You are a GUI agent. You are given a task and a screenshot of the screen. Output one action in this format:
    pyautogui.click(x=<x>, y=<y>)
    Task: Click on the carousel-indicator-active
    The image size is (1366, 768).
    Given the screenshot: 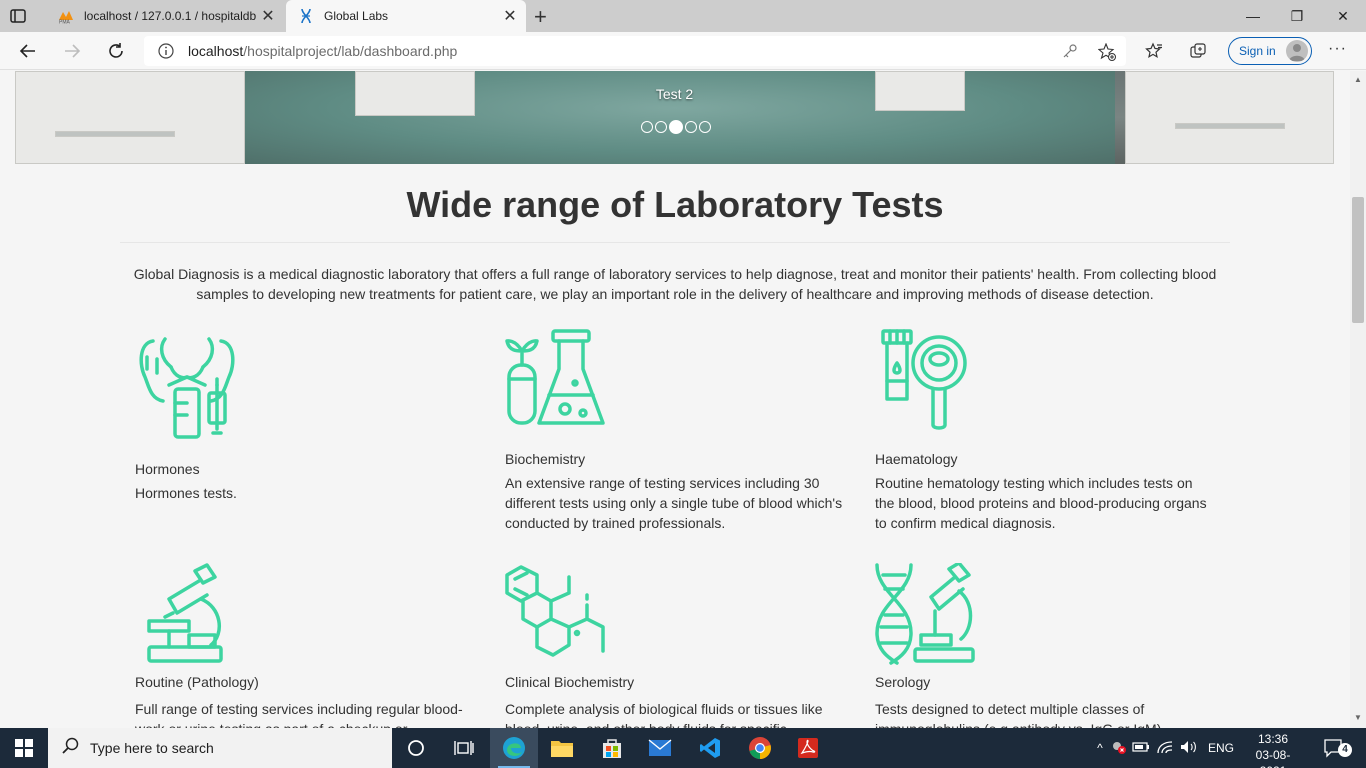 What is the action you would take?
    pyautogui.click(x=676, y=127)
    